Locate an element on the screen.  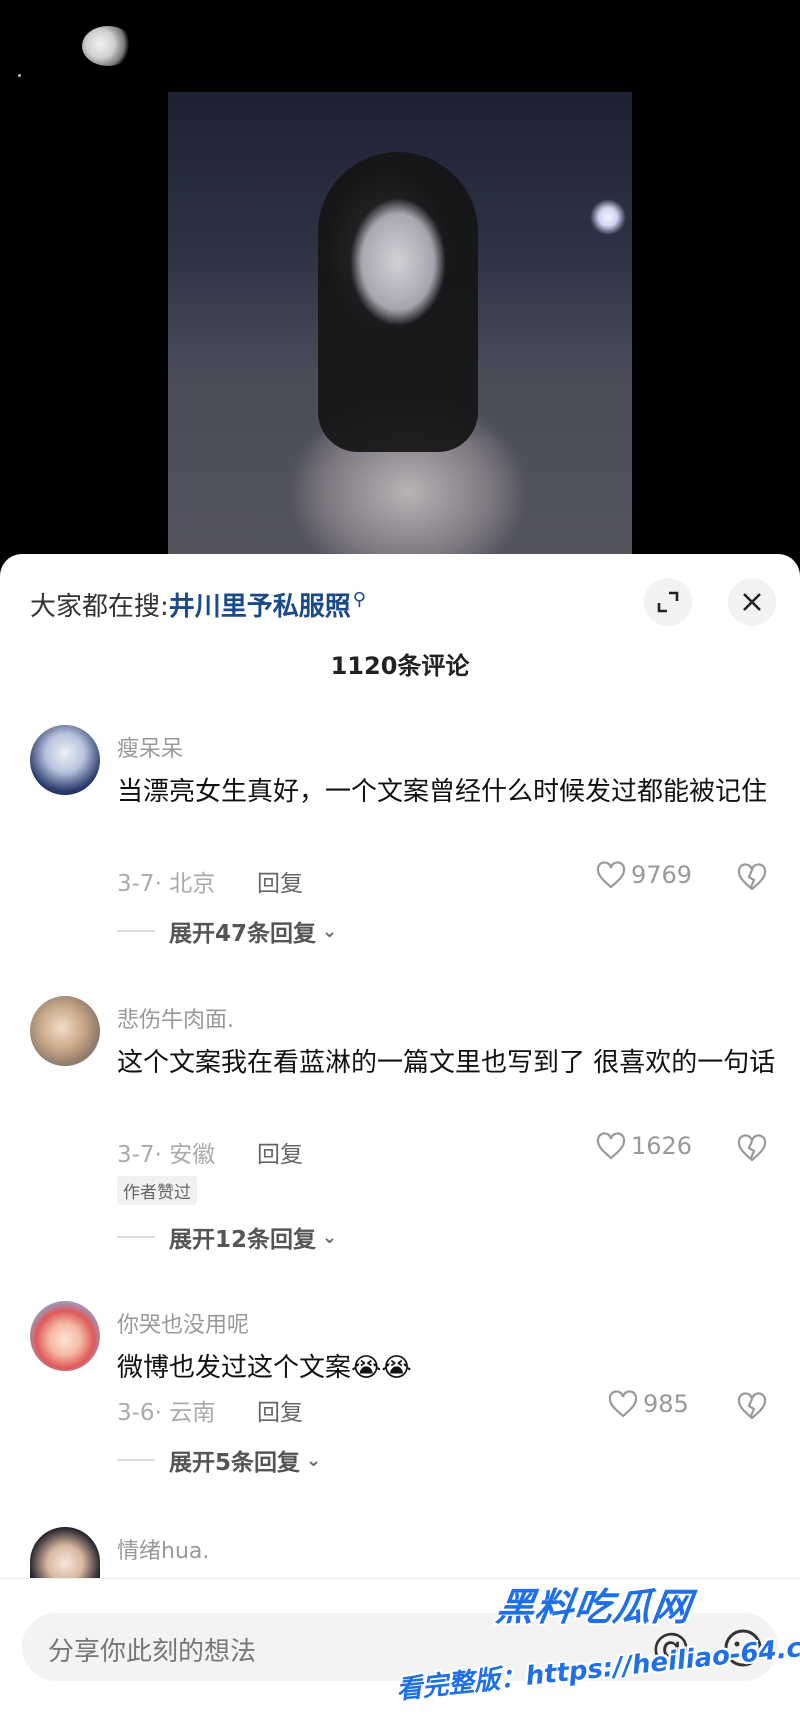
like-button: 9769 is located at coordinates (643, 875).